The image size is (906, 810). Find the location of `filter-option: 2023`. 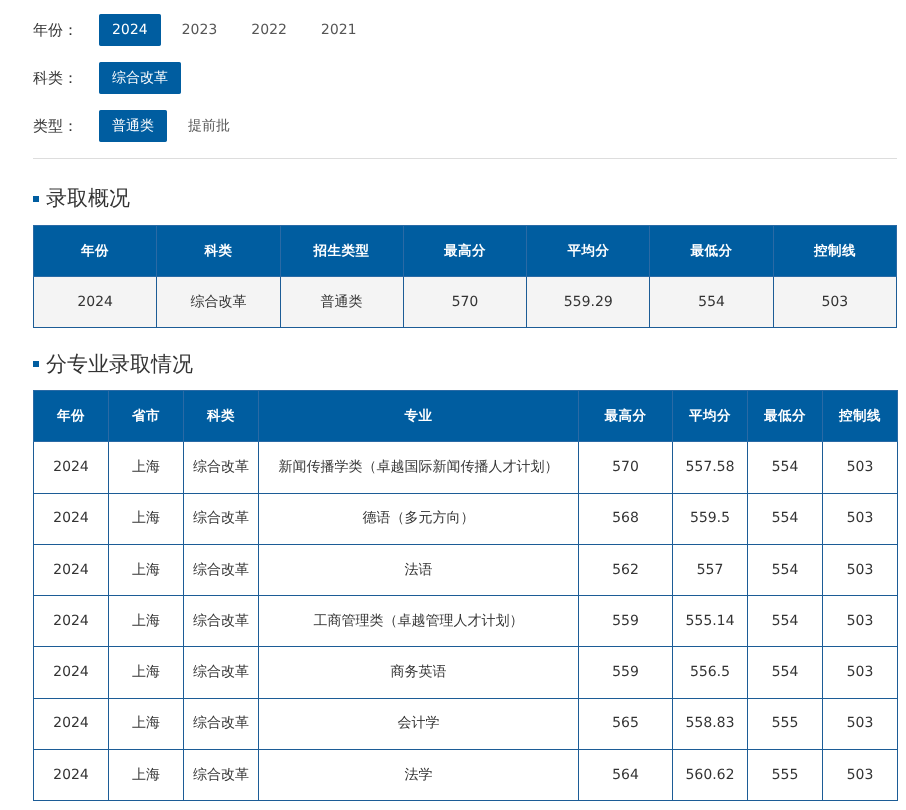

filter-option: 2023 is located at coordinates (199, 30).